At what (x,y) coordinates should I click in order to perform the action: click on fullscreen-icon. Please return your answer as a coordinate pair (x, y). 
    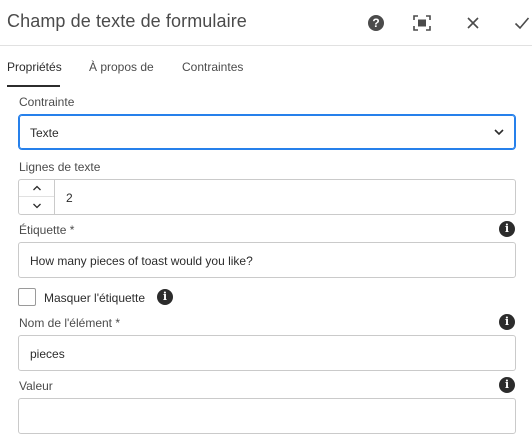
    Looking at the image, I should click on (422, 23).